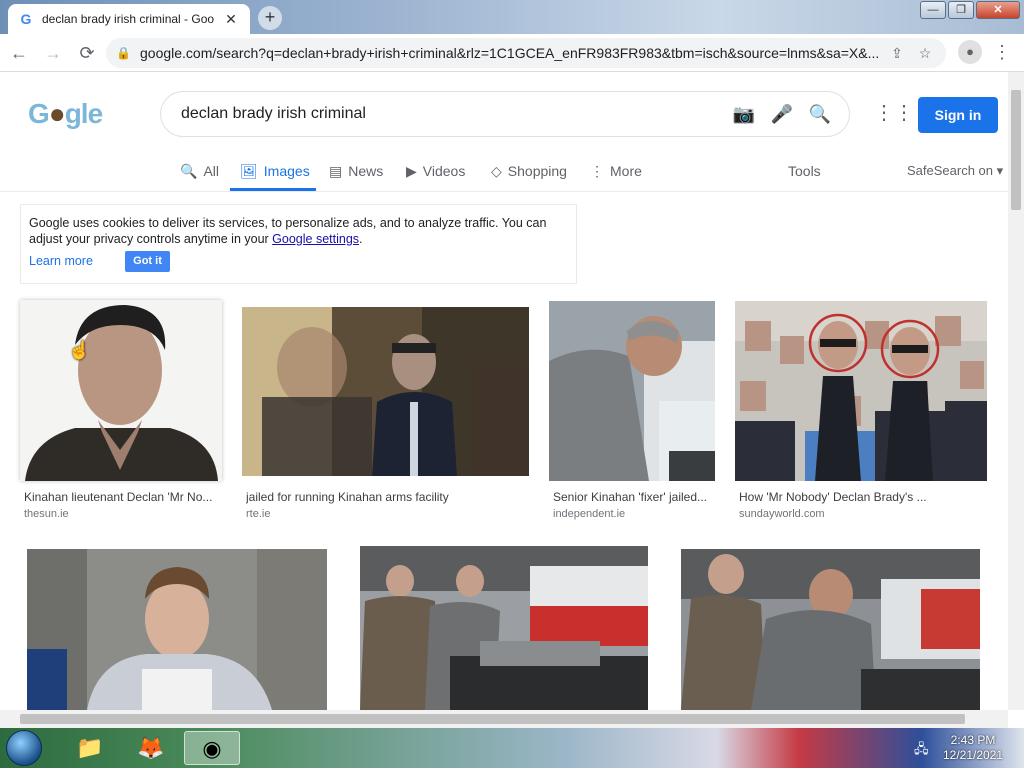 The height and width of the screenshot is (768, 1024). Describe the element at coordinates (451, 114) in the screenshot. I see `search-query: declan brady irish criminal` at that location.